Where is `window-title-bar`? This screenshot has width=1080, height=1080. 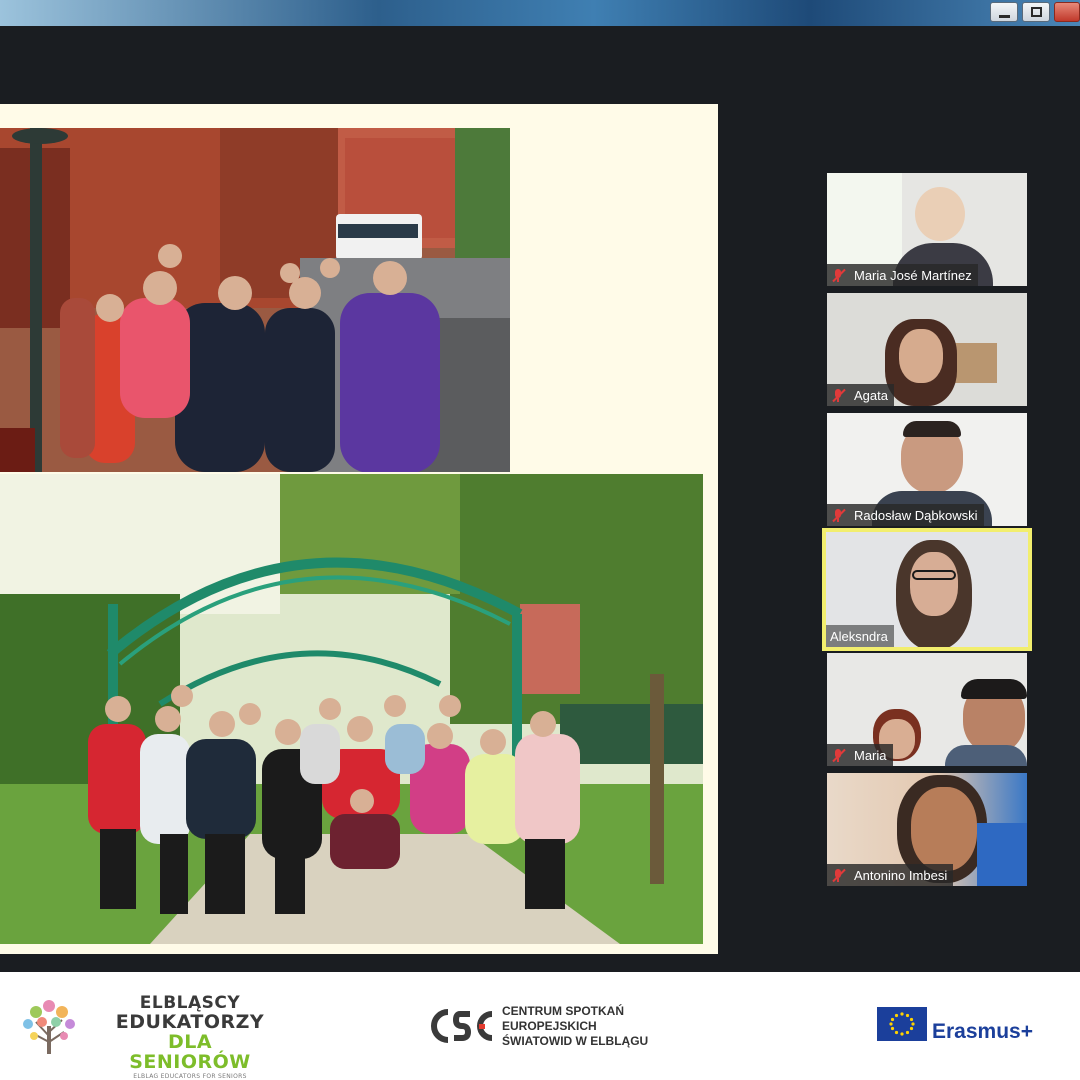
window-title-bar is located at coordinates (540, 13).